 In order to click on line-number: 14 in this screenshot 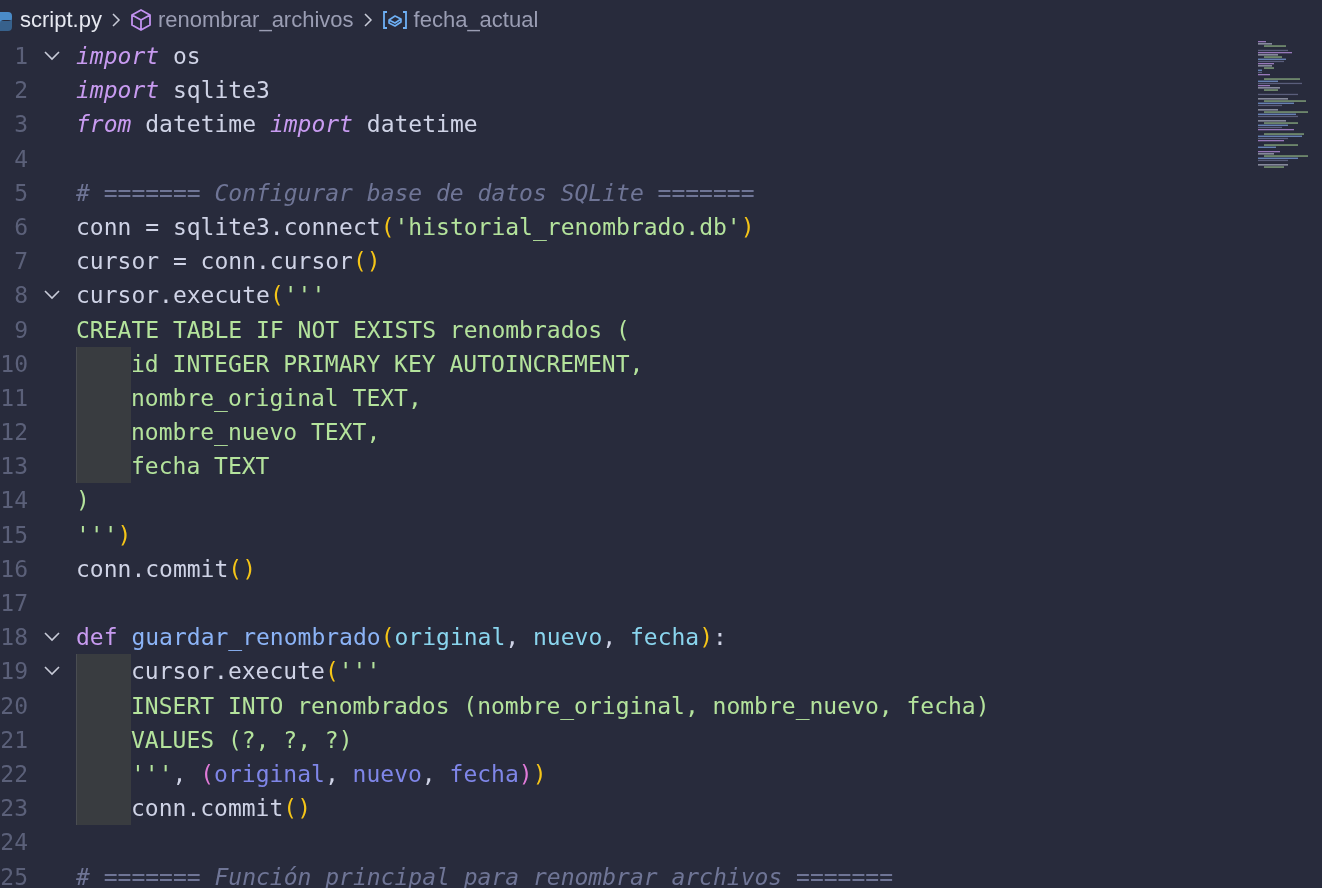, I will do `click(14, 501)`.